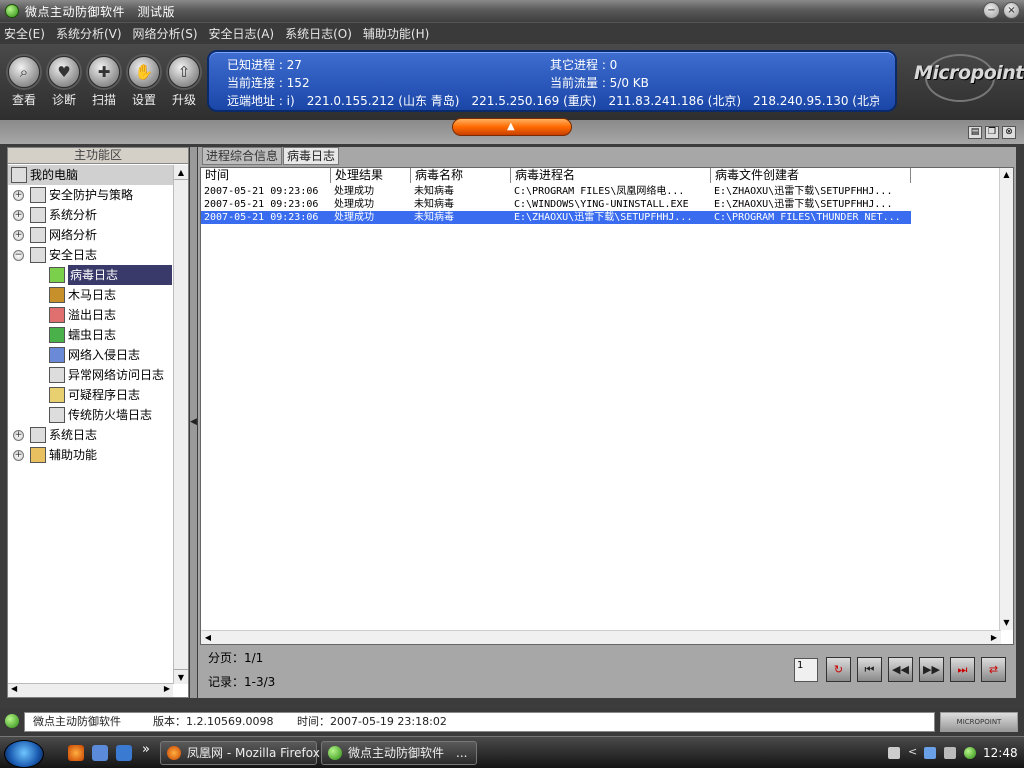  I want to click on close-button: ×, so click(1011, 10).